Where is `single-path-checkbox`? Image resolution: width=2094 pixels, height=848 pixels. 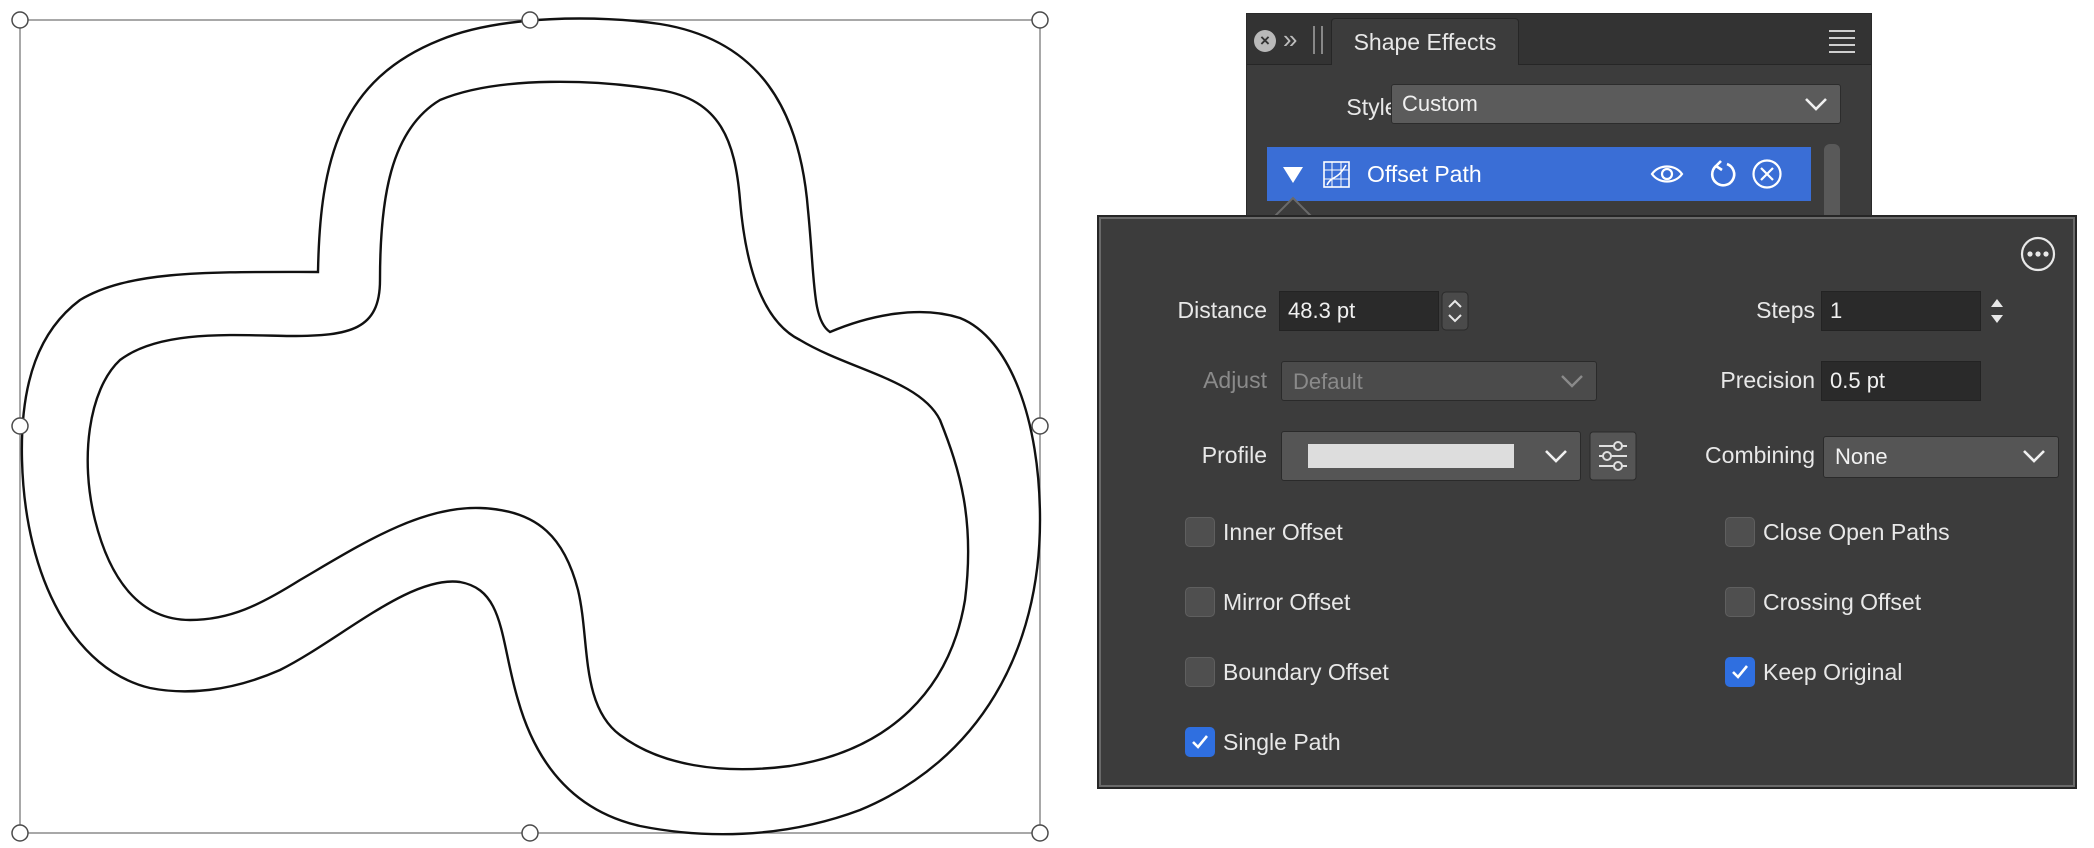 single-path-checkbox is located at coordinates (1200, 742).